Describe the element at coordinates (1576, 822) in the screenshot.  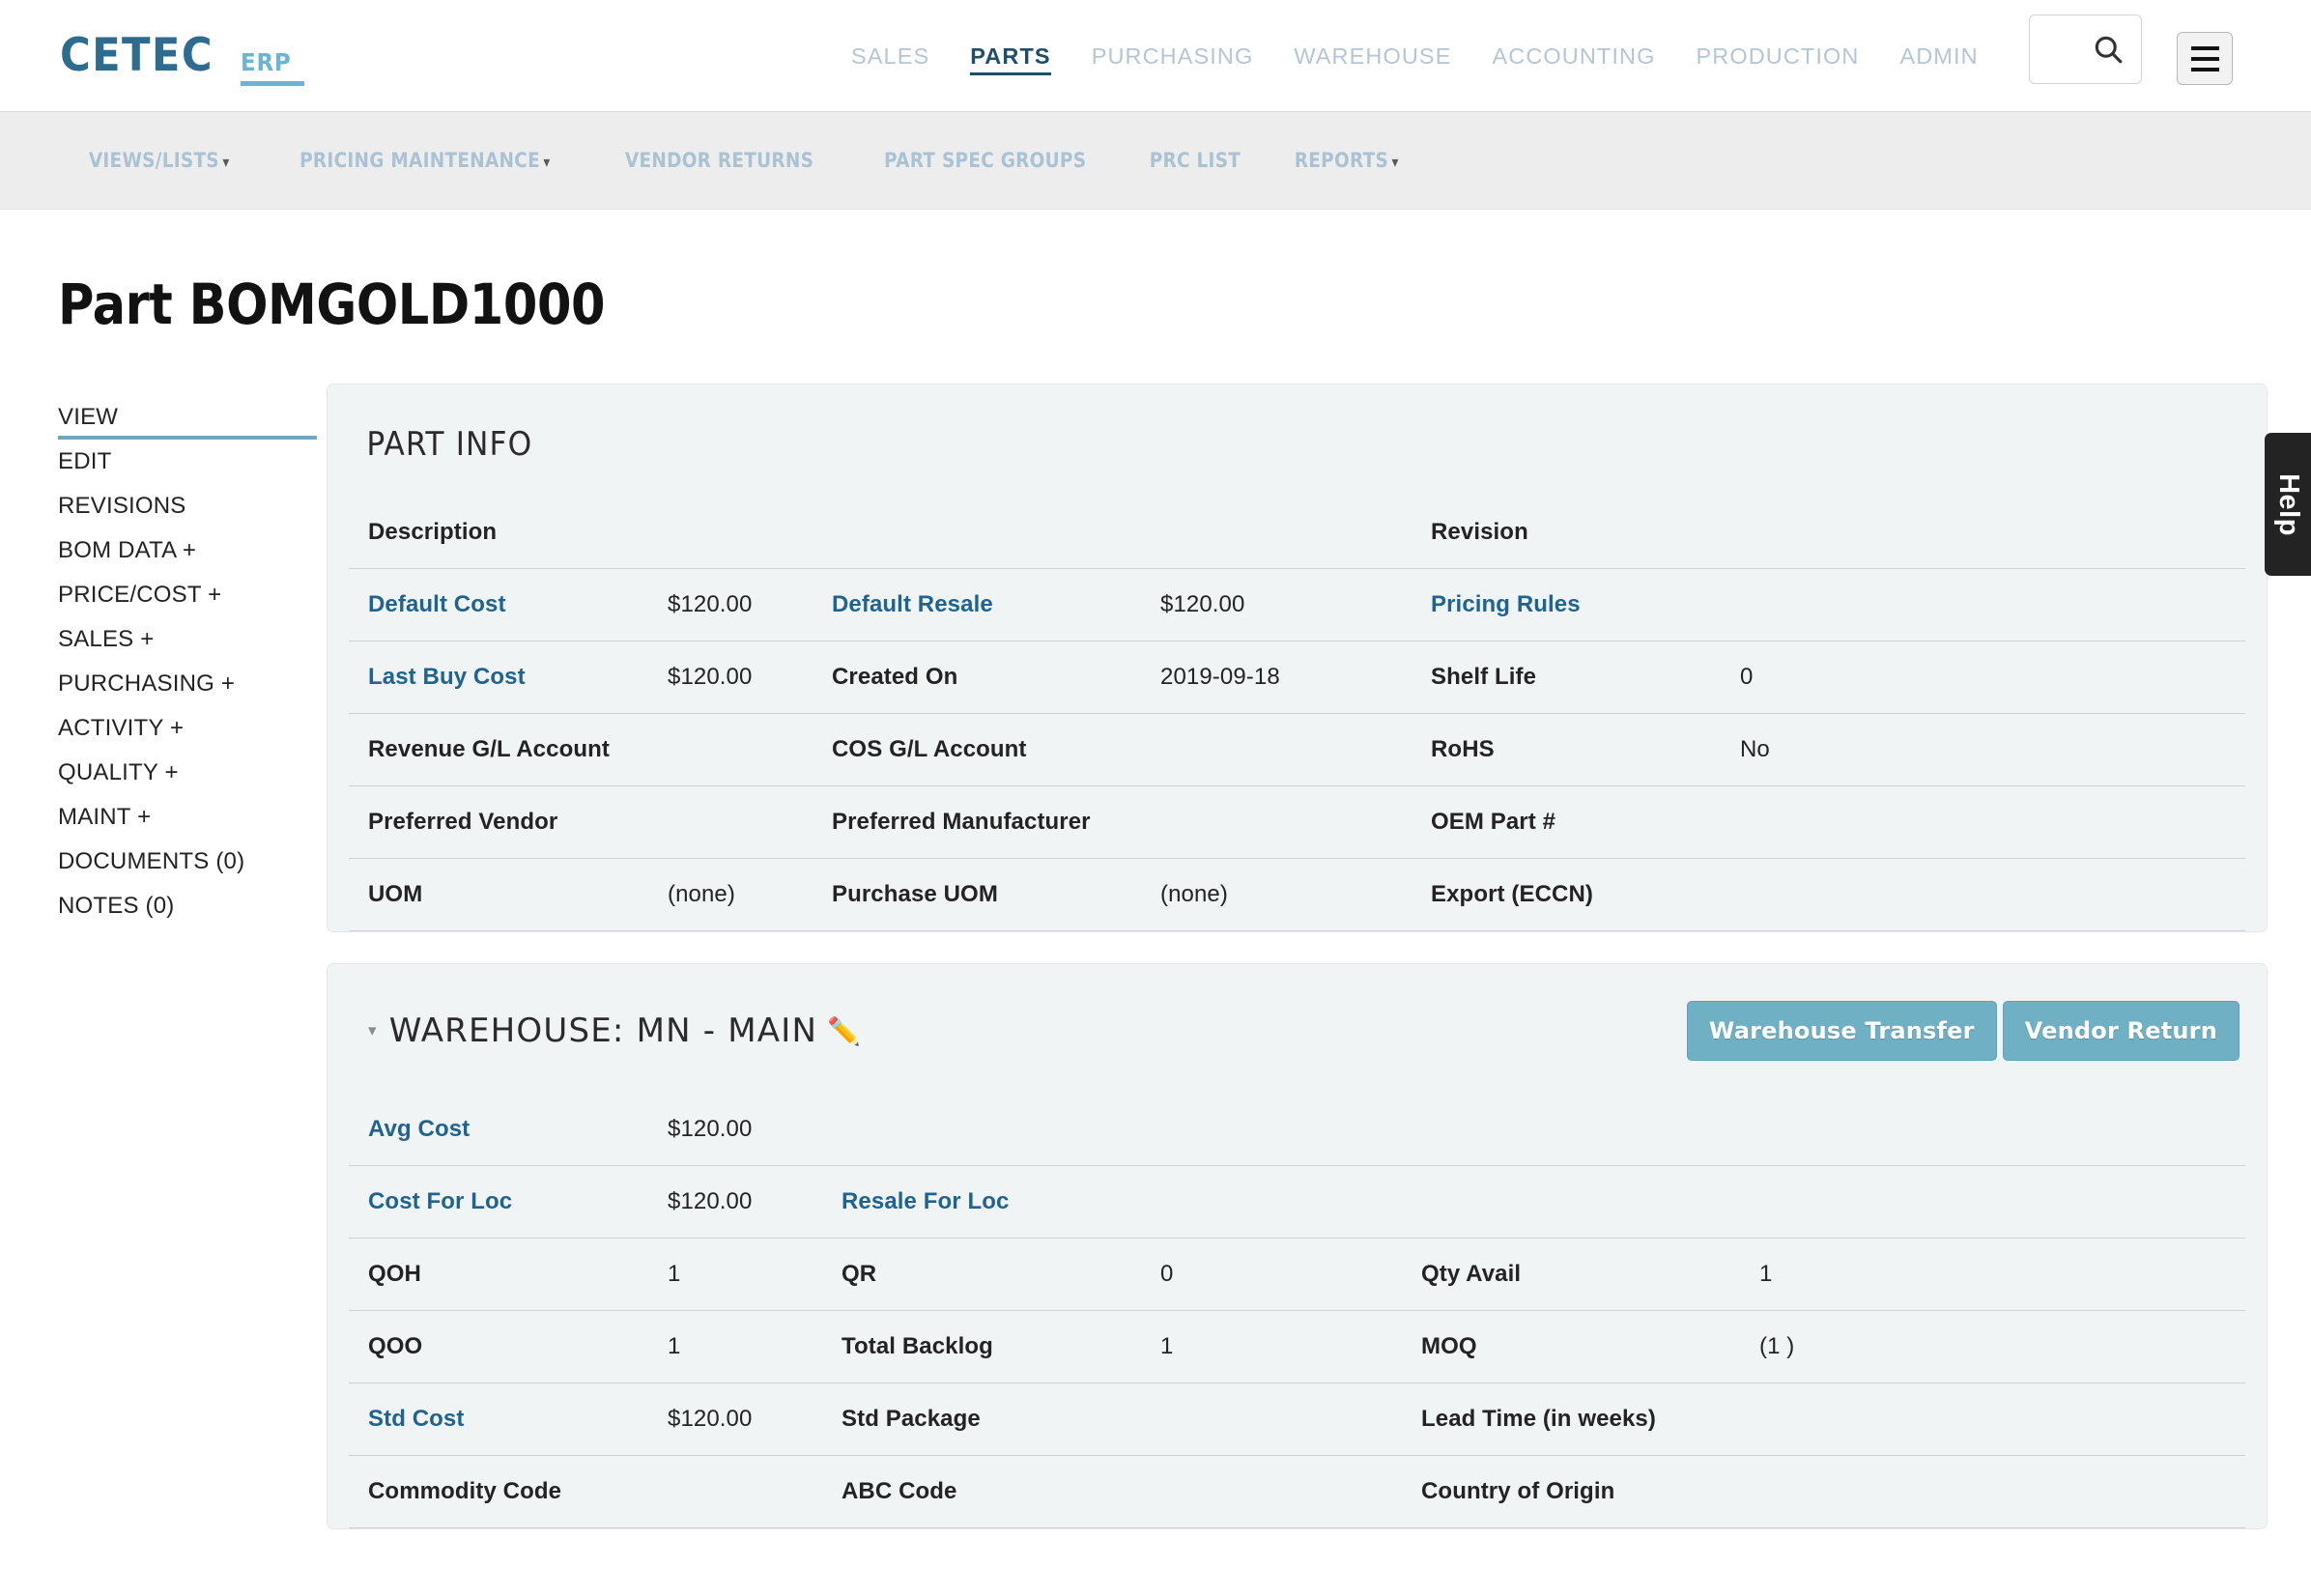
I see `field3-cell: OEM Part #` at that location.